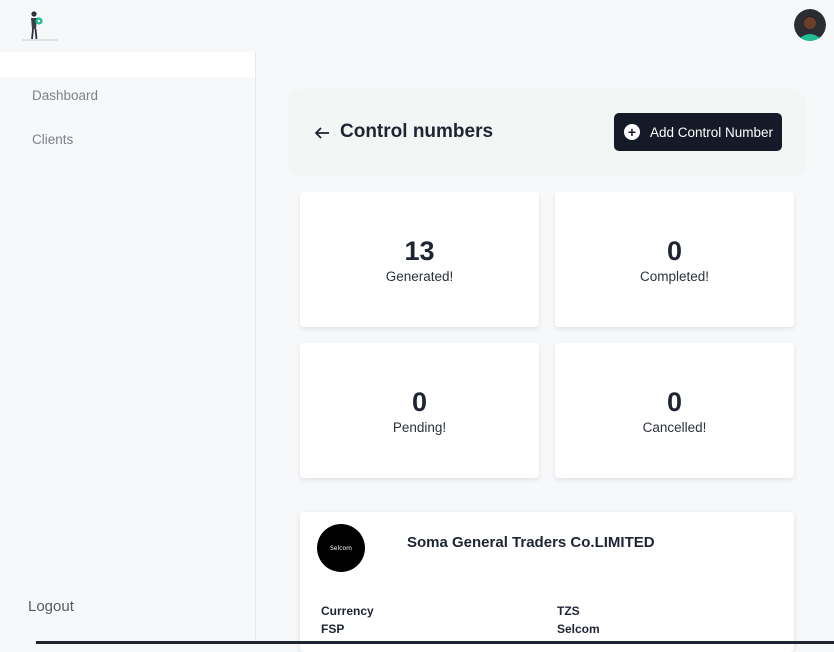 This screenshot has height=652, width=834. What do you see at coordinates (417, 26) in the screenshot?
I see `top-bar` at bounding box center [417, 26].